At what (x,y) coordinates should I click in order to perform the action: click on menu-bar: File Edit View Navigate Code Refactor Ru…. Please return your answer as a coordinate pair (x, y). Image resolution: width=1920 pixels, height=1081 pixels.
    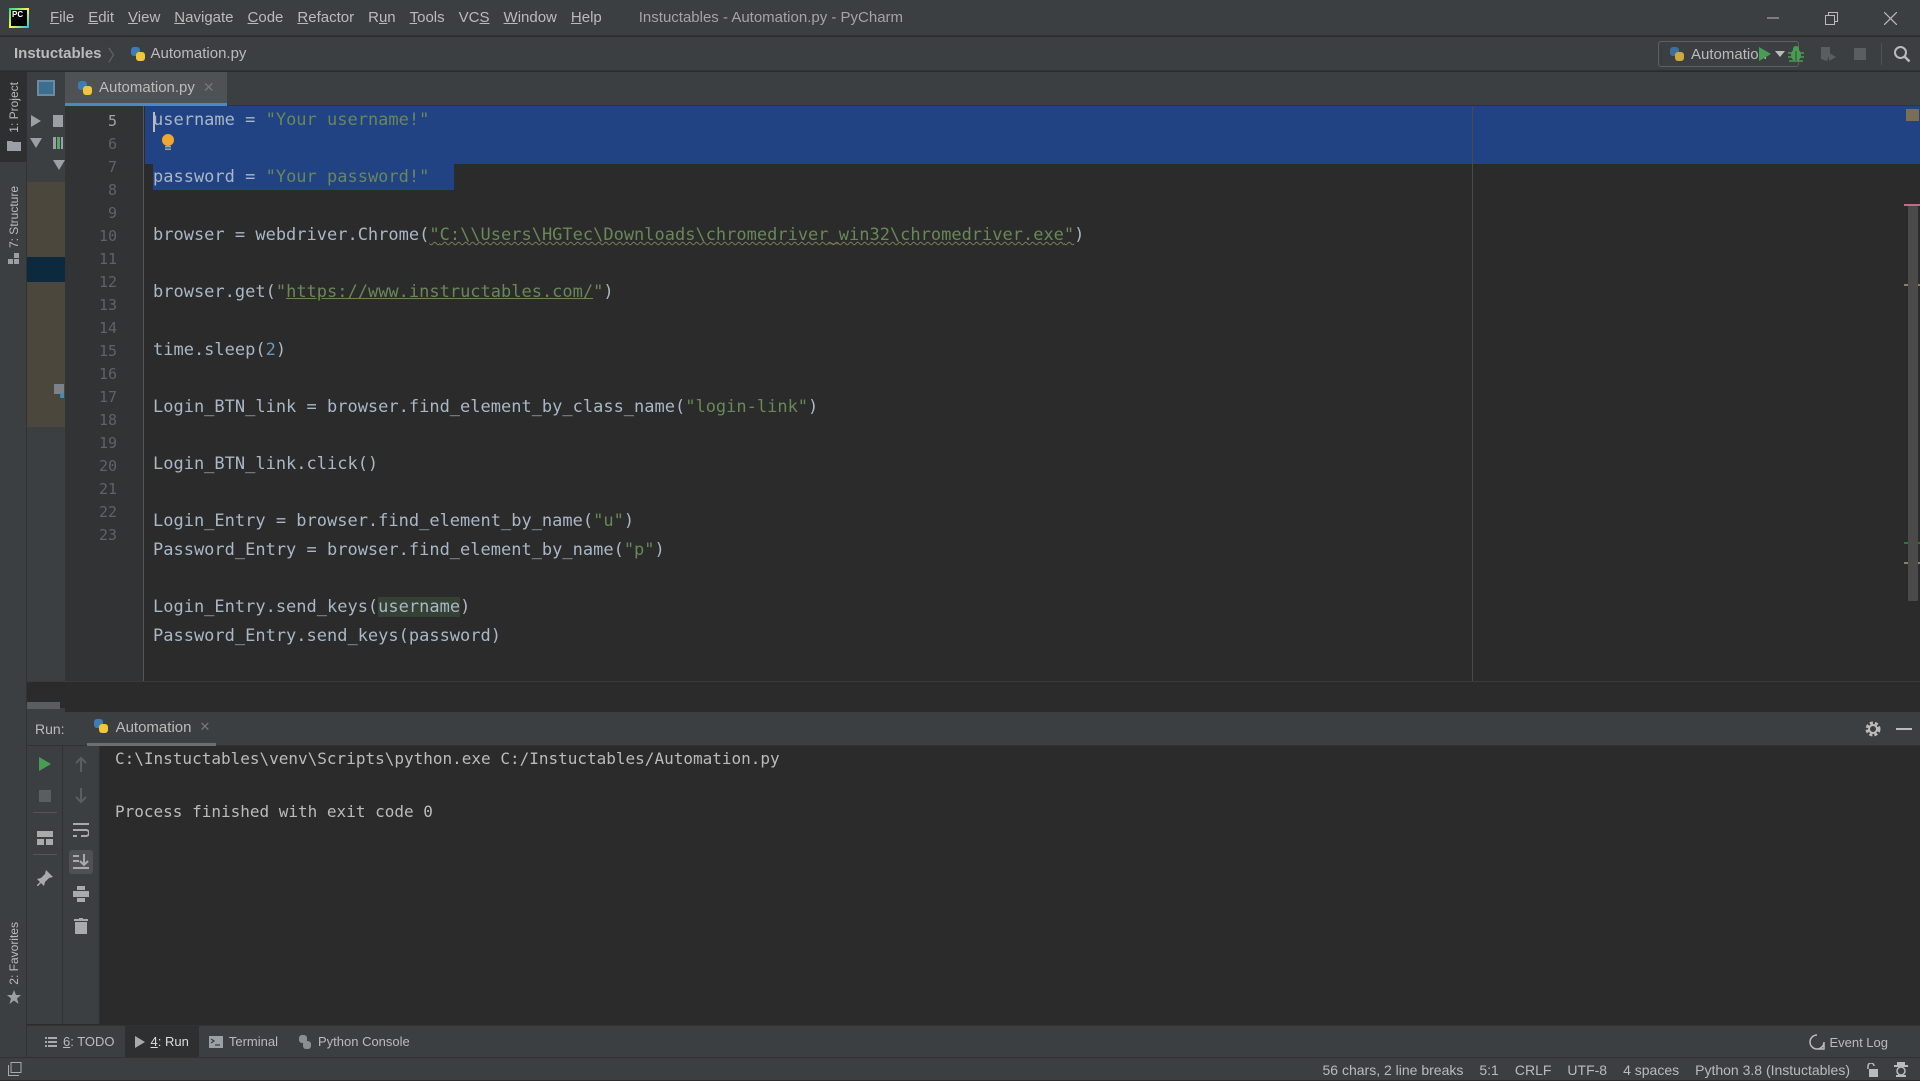
    Looking at the image, I should click on (326, 18).